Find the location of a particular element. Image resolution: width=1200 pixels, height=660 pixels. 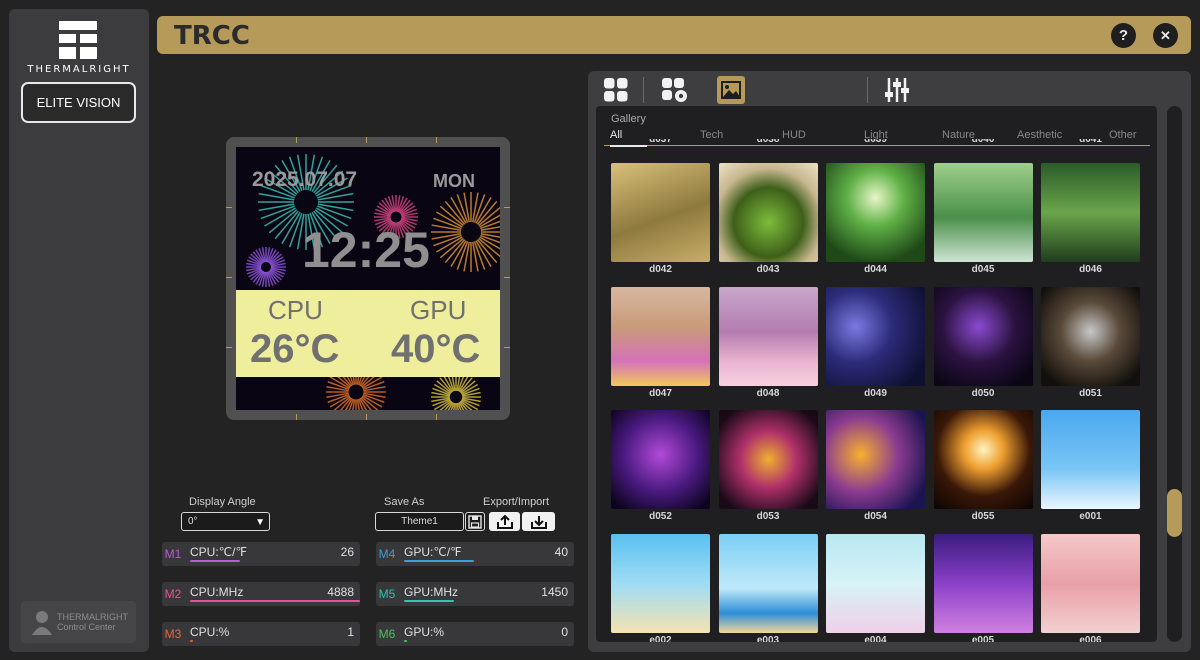

export-button is located at coordinates (504, 521).